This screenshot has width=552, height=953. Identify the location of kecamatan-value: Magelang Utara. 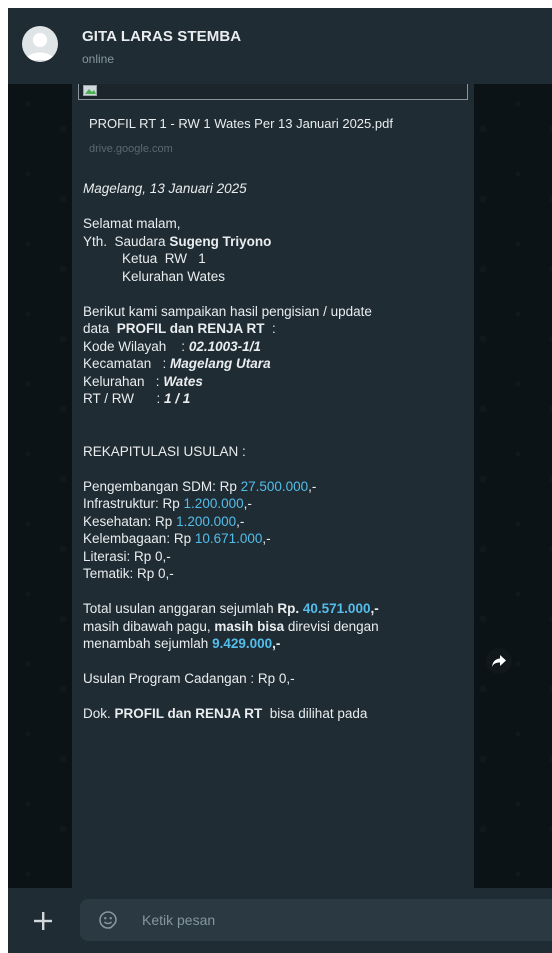
(220, 363).